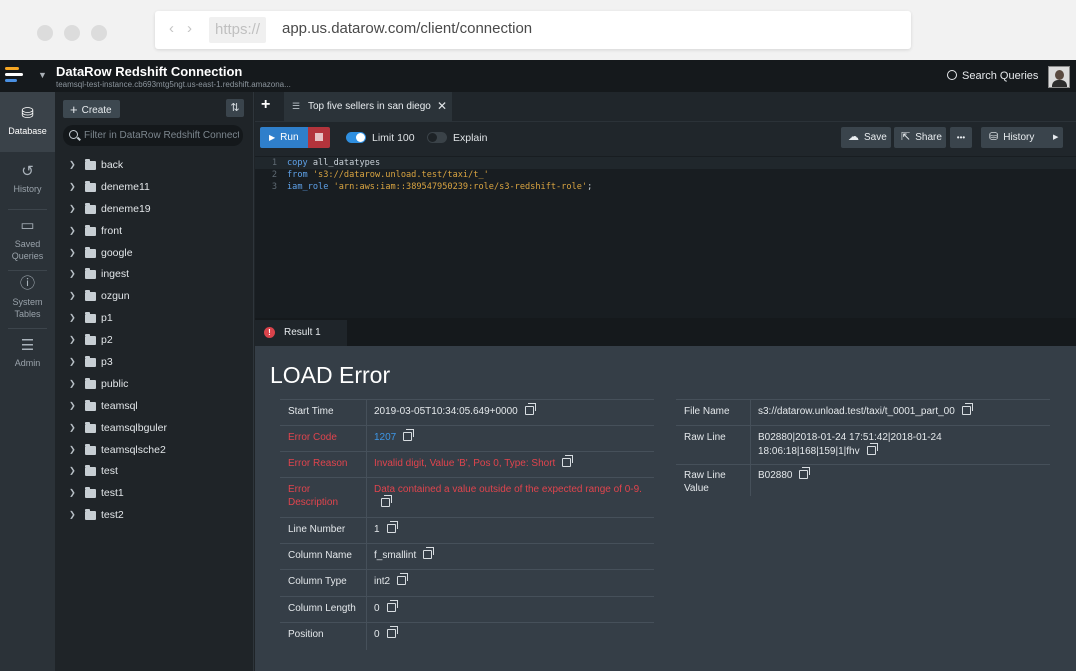 This screenshot has width=1076, height=671. I want to click on window-minimize-dot, so click(72, 33).